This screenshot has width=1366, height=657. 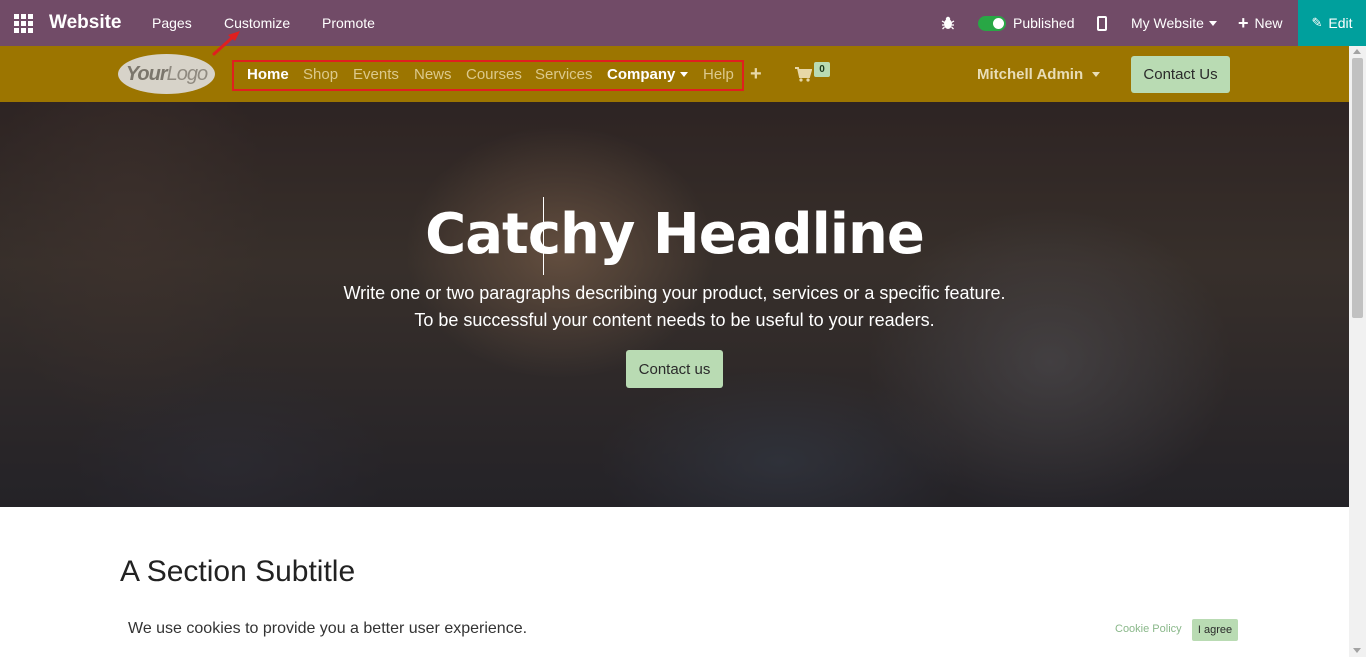 I want to click on cookie-policy-link: Cookie Policy, so click(x=1148, y=629).